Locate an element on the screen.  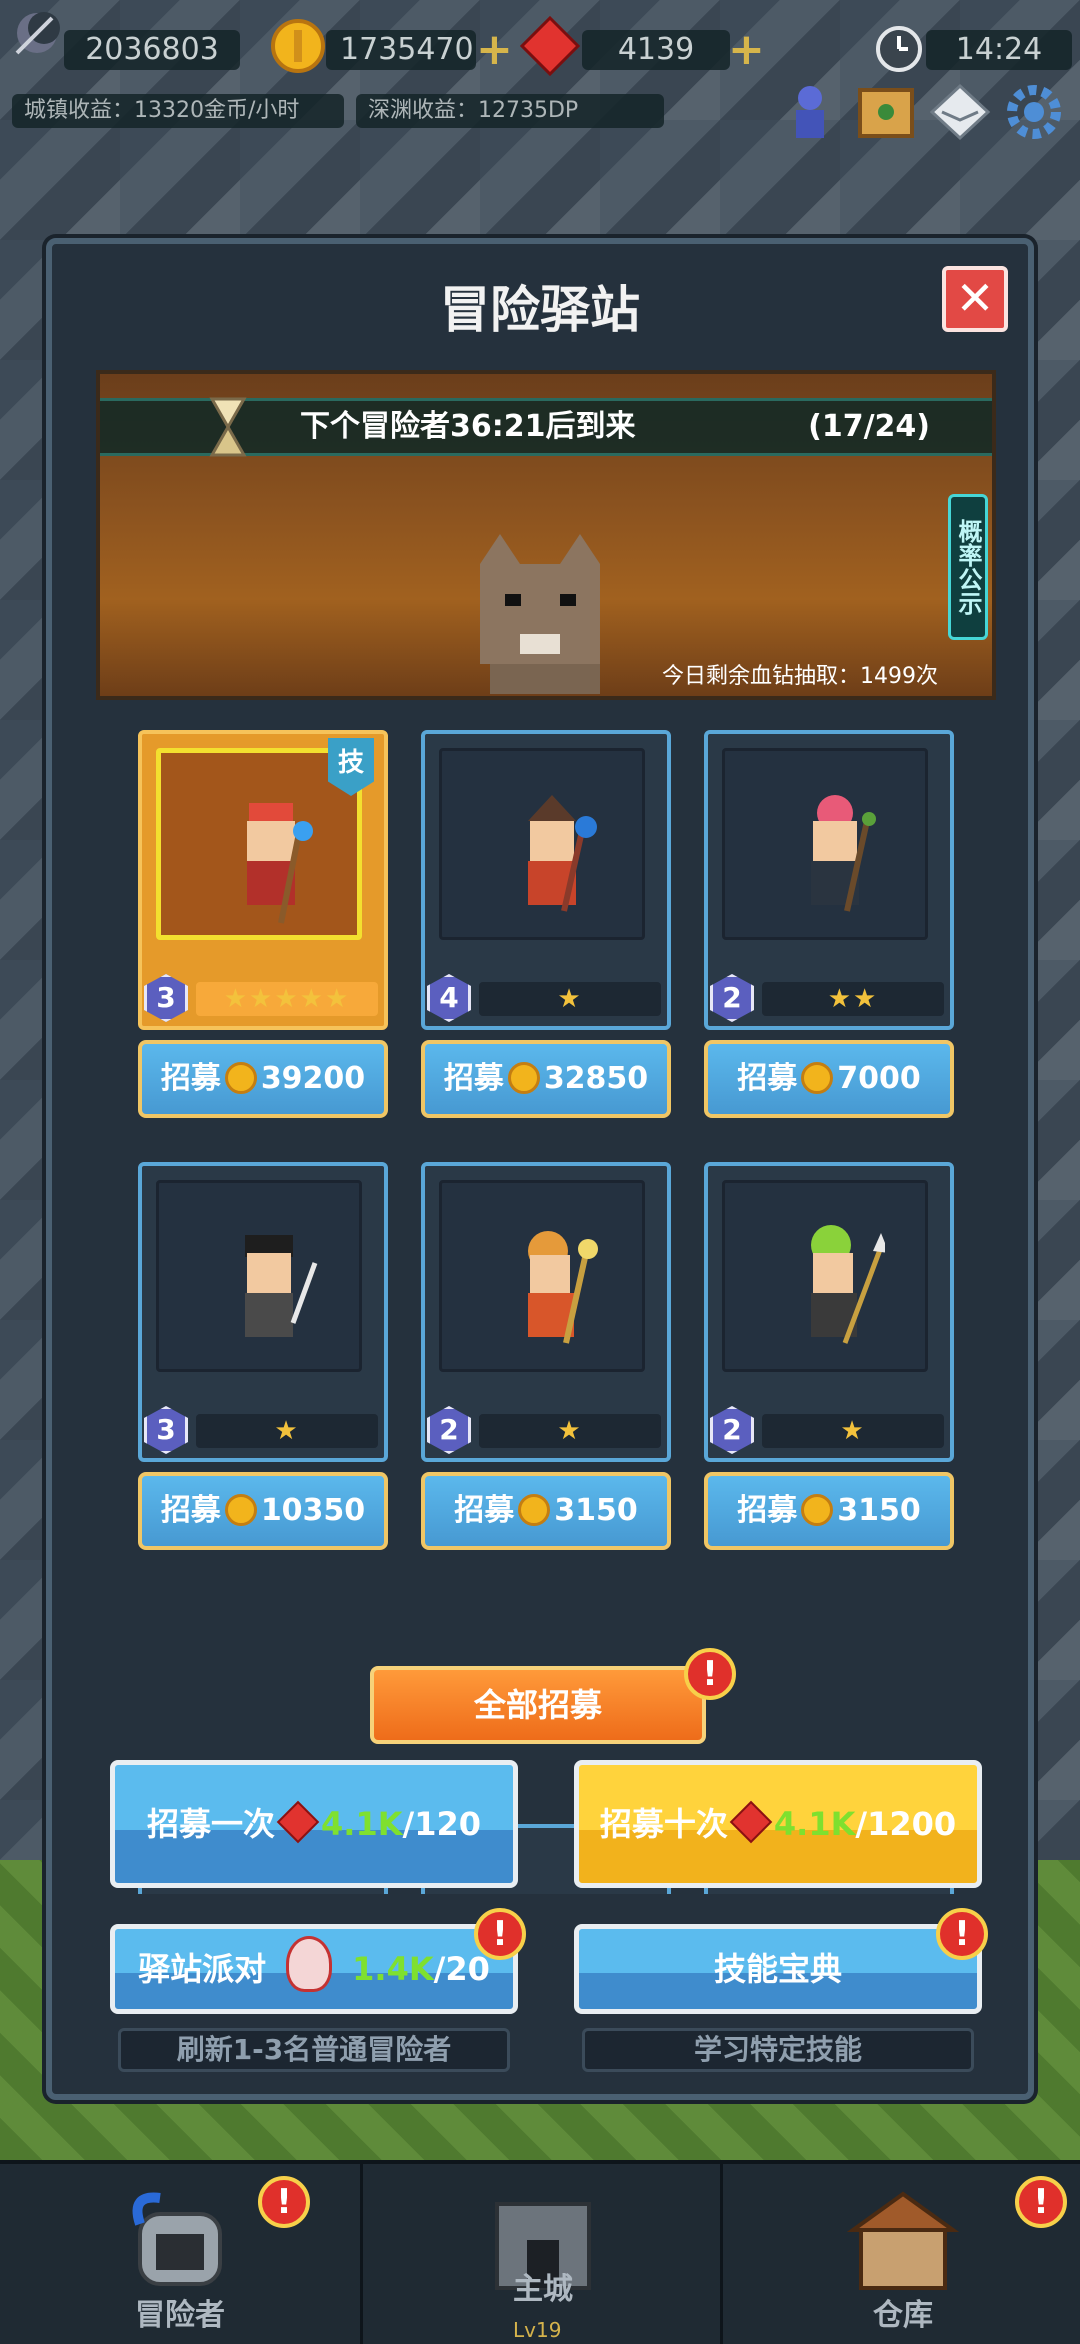
cat-innkeeper-image is located at coordinates (540, 614).